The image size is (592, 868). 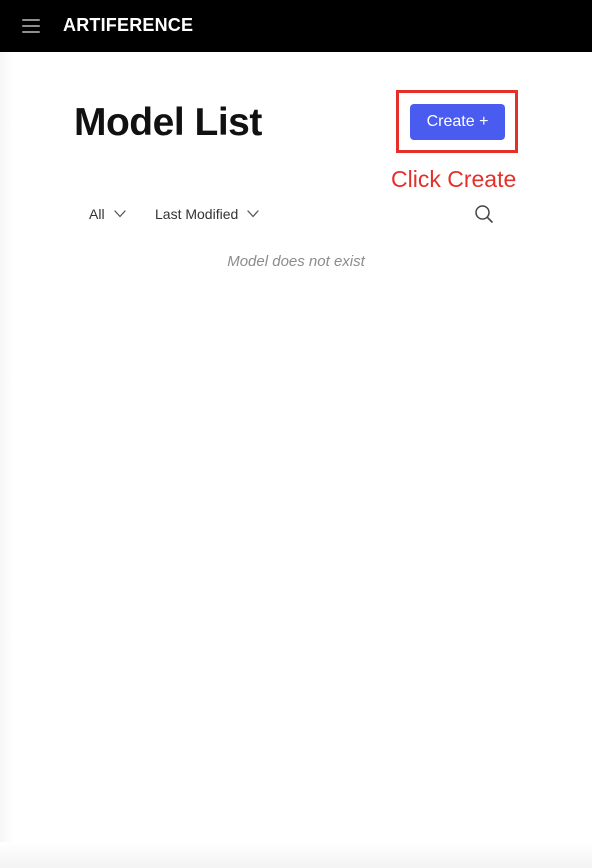 I want to click on annotation-label: Click Create, so click(x=454, y=179).